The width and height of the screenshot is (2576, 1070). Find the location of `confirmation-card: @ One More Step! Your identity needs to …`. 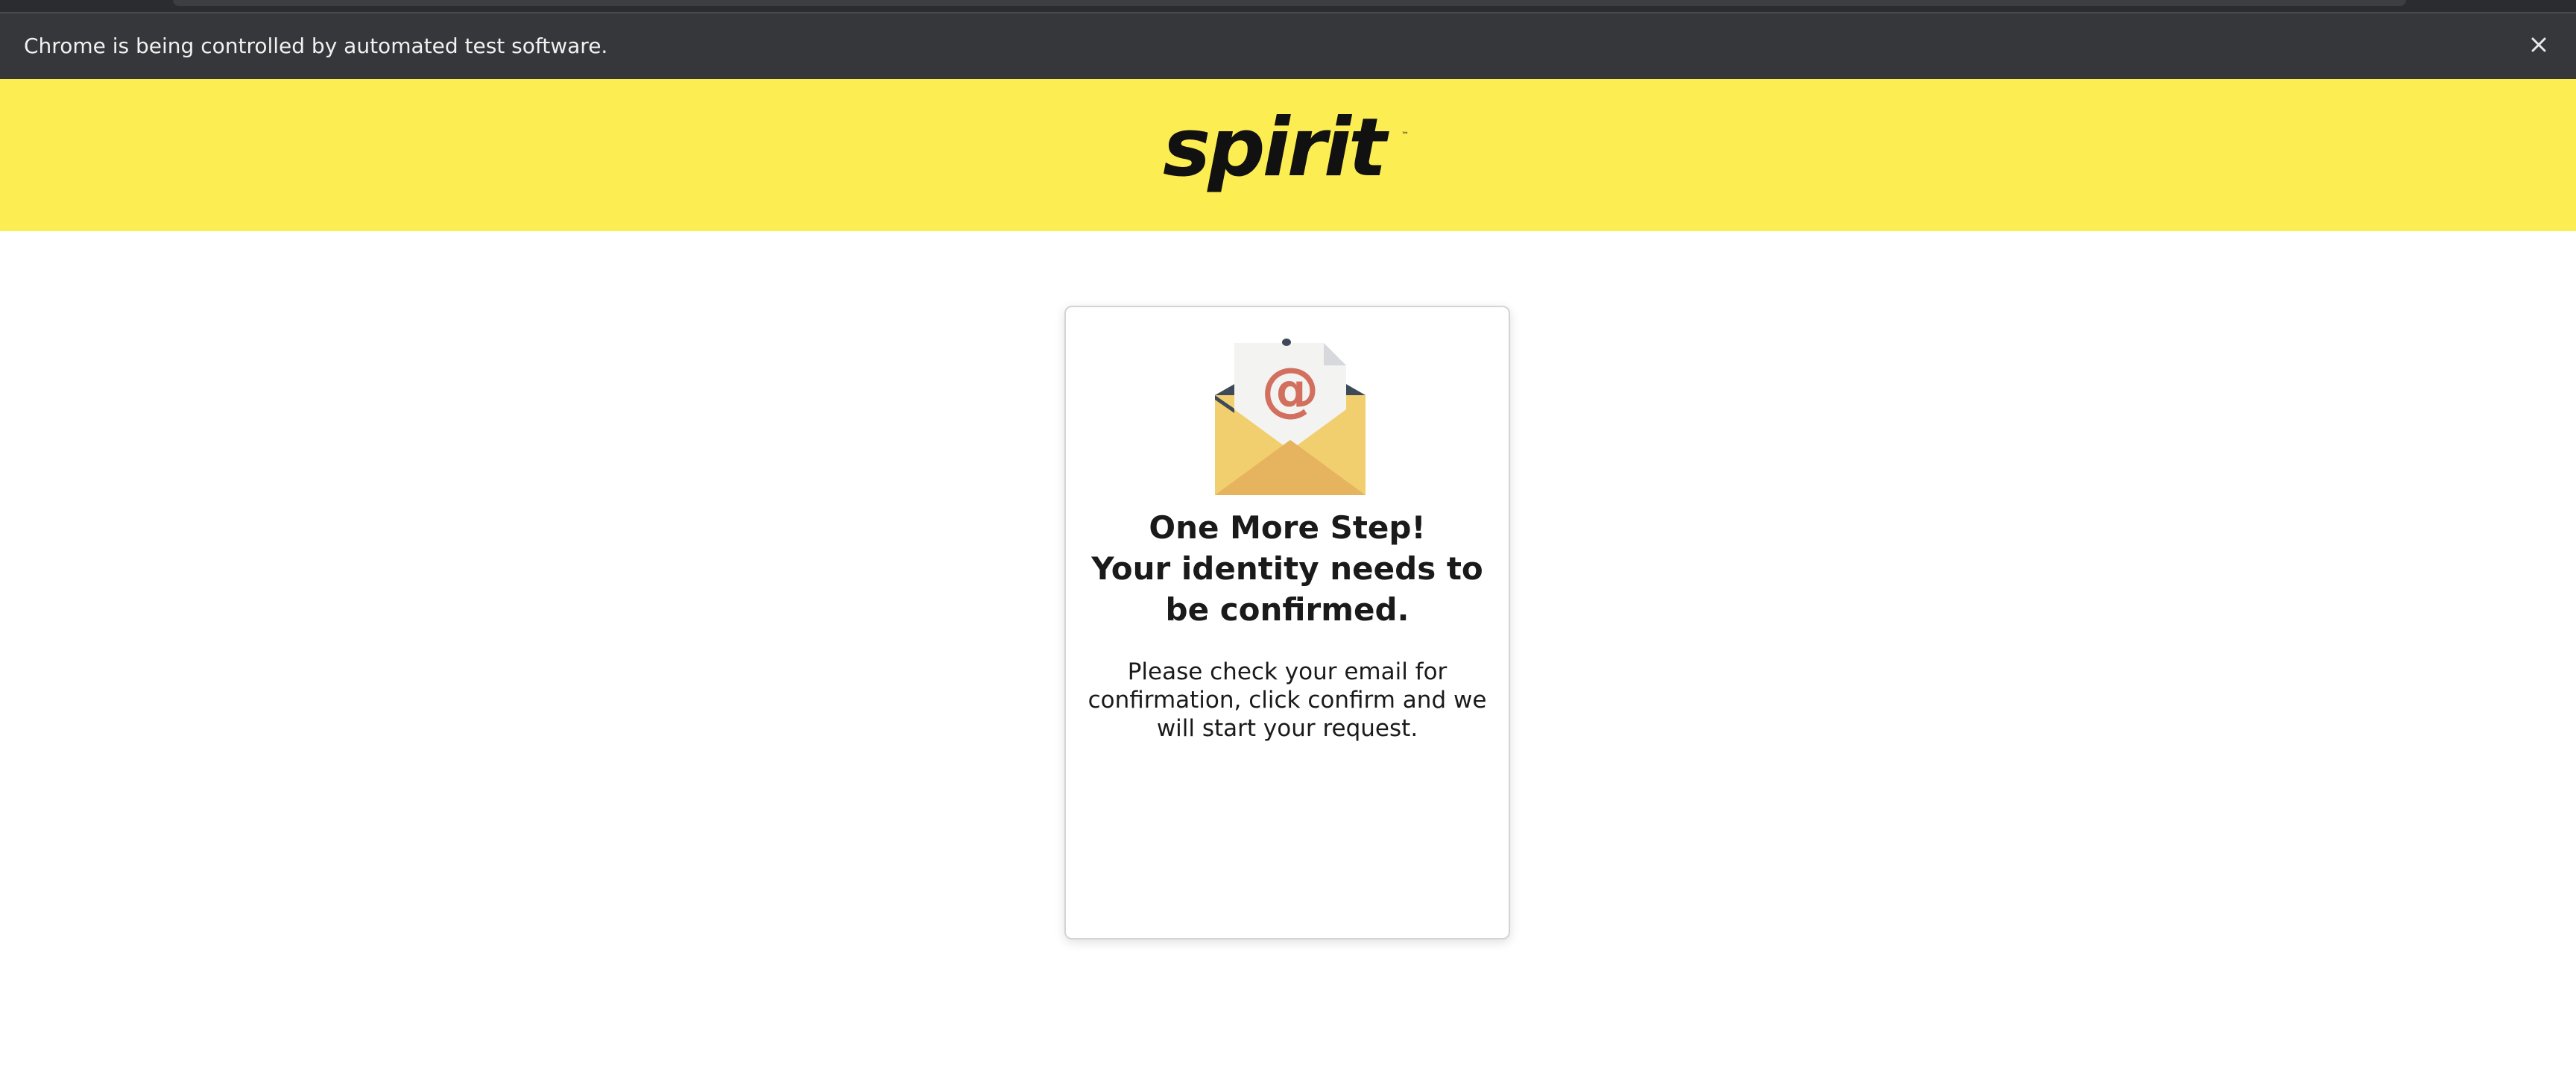

confirmation-card: @ One More Step! Your identity needs to … is located at coordinates (1287, 623).